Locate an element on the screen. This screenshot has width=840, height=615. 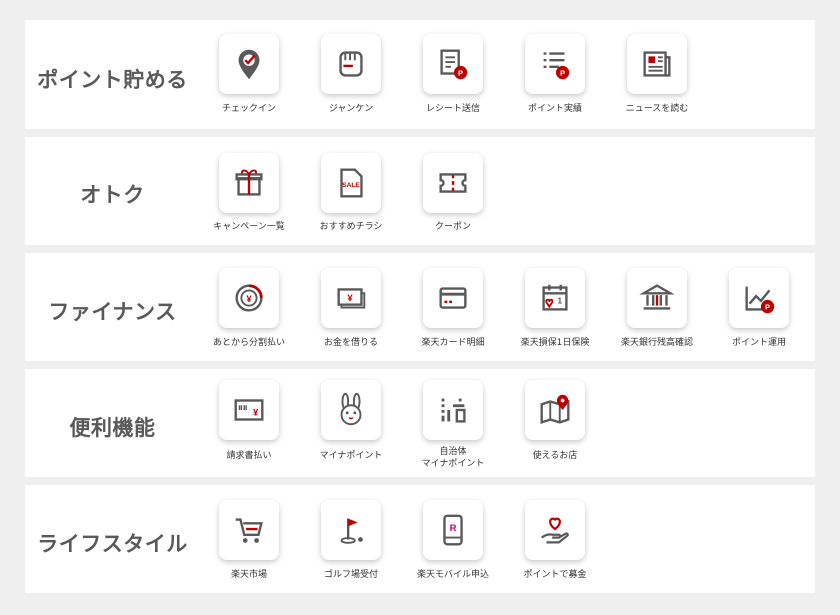
menu-item-label: 楽天カード明細 is located at coordinates (453, 343).